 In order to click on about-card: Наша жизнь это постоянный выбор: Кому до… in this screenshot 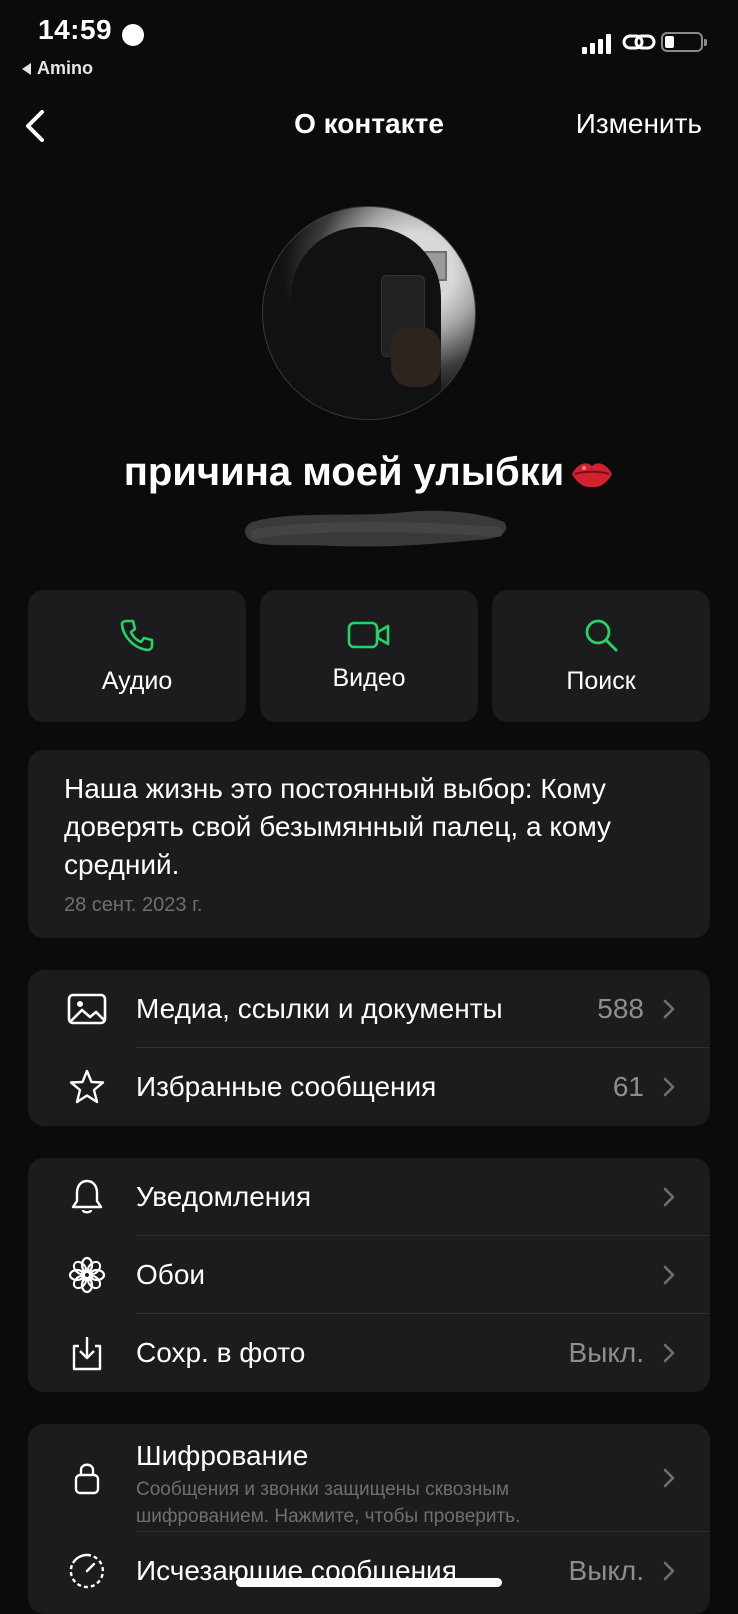, I will do `click(369, 844)`.